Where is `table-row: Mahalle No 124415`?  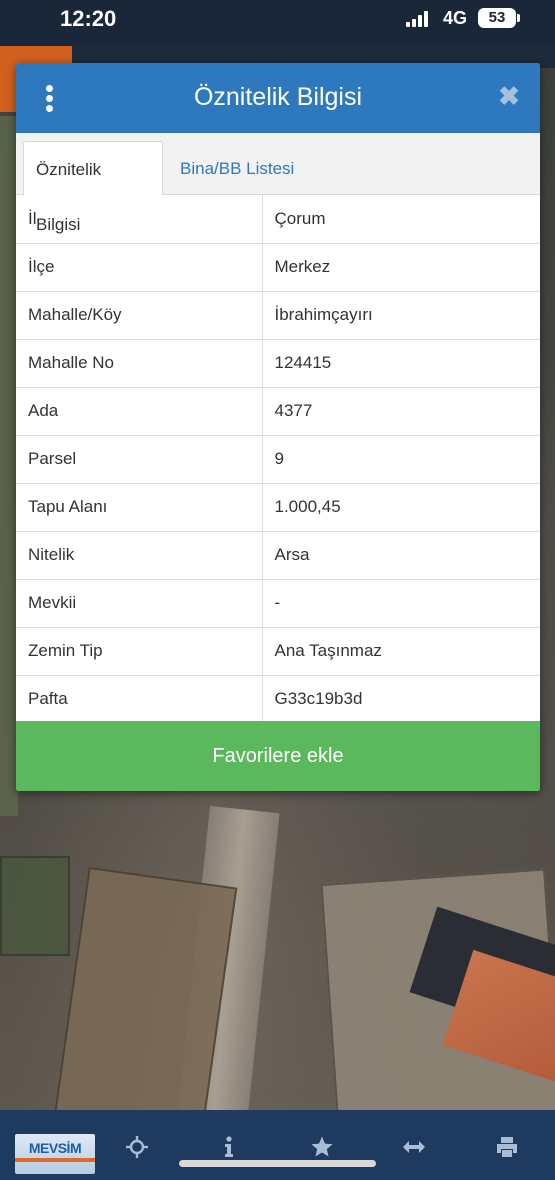 table-row: Mahalle No 124415 is located at coordinates (278, 363).